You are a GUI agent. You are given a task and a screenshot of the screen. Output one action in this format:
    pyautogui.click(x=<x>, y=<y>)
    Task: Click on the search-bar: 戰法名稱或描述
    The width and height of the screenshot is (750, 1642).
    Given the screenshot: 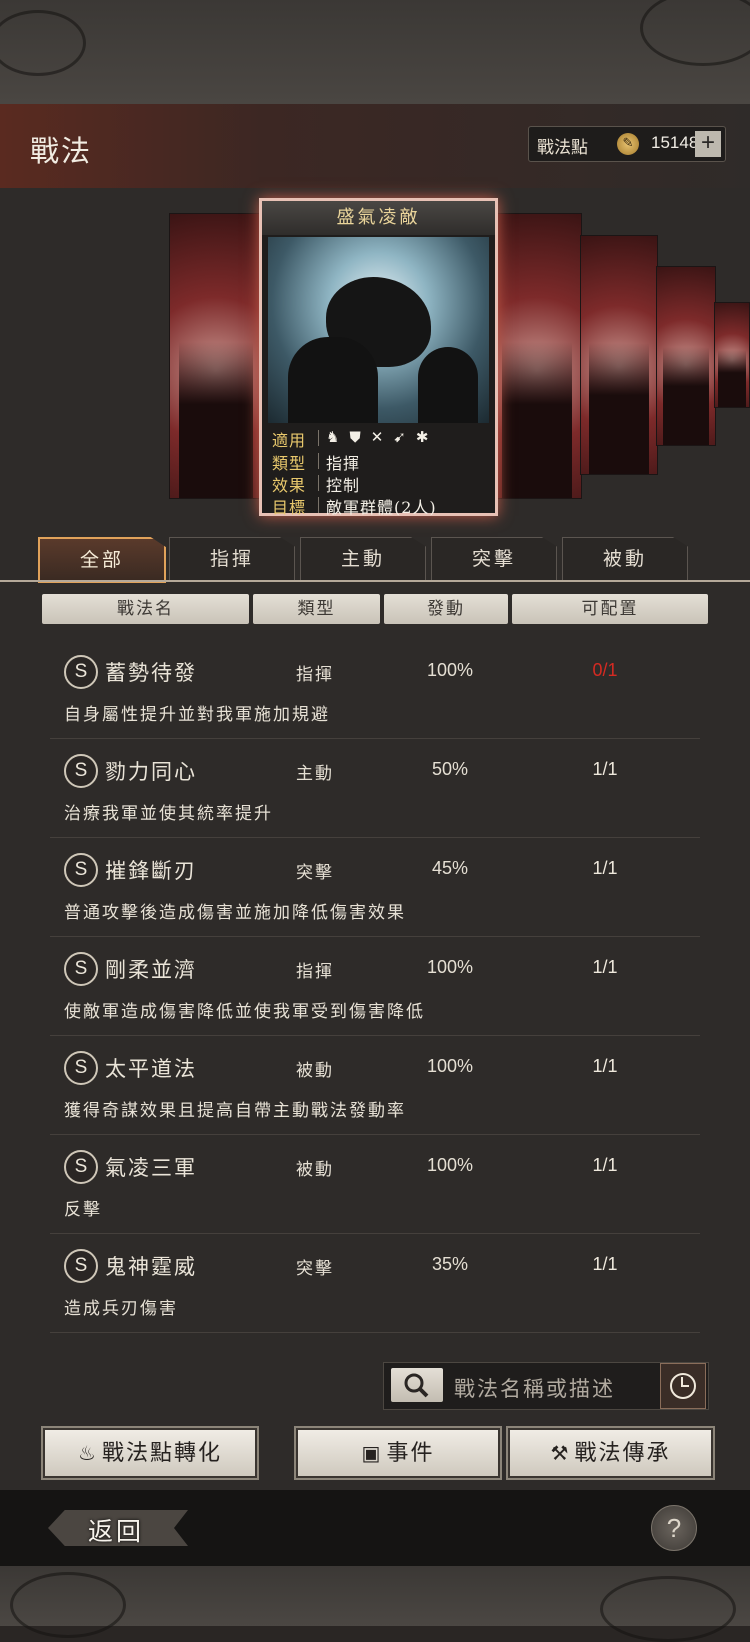 What is the action you would take?
    pyautogui.click(x=546, y=1386)
    